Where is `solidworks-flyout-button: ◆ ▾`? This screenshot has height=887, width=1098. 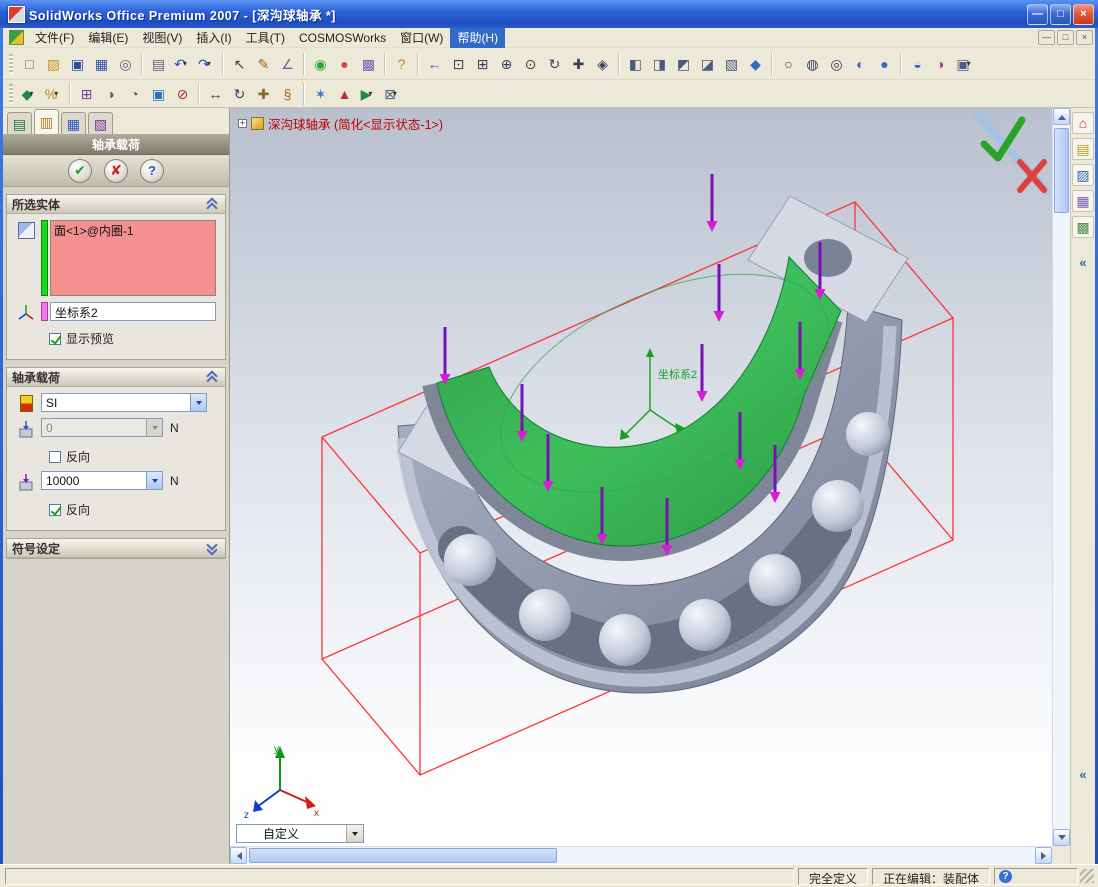 solidworks-flyout-button: ◆ ▾ is located at coordinates (29, 93).